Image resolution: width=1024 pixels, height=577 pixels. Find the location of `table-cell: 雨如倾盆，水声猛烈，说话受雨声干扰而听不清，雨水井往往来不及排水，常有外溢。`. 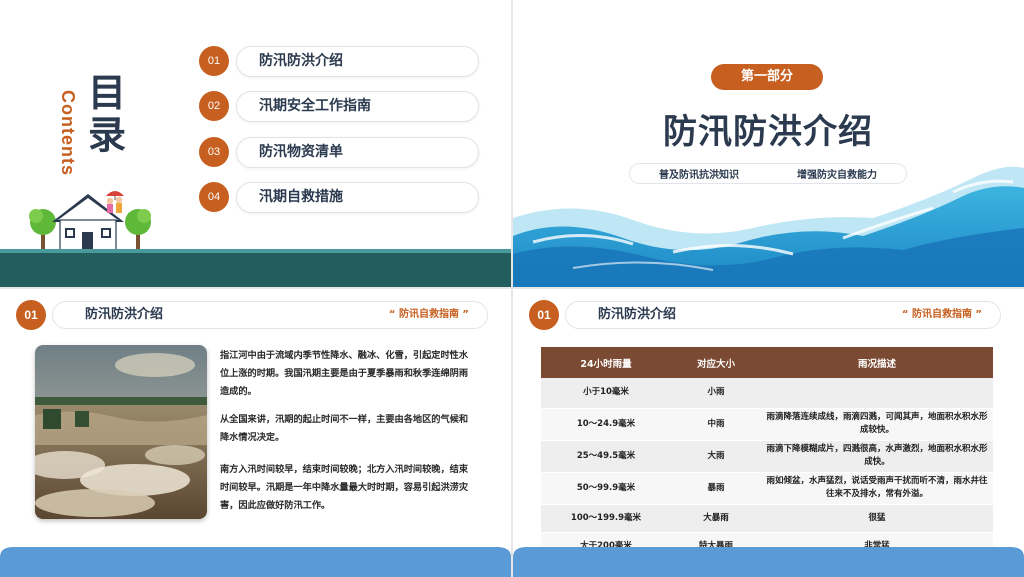

table-cell: 雨如倾盆，水声猛烈，说话受雨声干扰而听不清，雨水井往往来不及排水，常有外溢。 is located at coordinates (877, 488).